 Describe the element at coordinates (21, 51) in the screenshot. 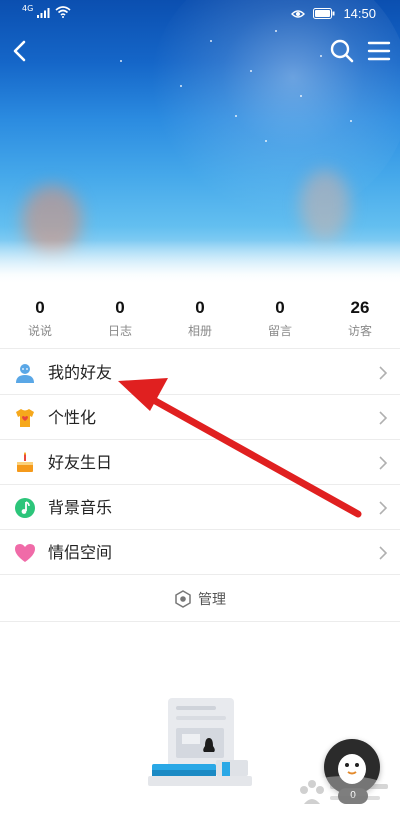

I see `back-arrow-icon` at that location.